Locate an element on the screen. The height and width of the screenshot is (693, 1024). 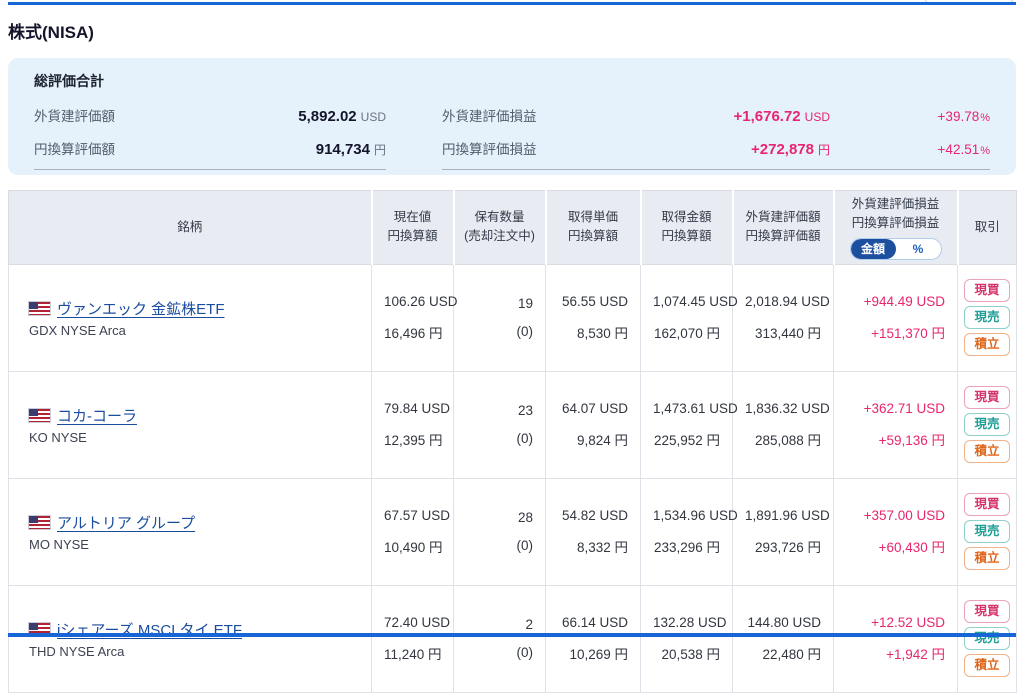
amount-percent-toggle: 金額 % is located at coordinates (895, 248).